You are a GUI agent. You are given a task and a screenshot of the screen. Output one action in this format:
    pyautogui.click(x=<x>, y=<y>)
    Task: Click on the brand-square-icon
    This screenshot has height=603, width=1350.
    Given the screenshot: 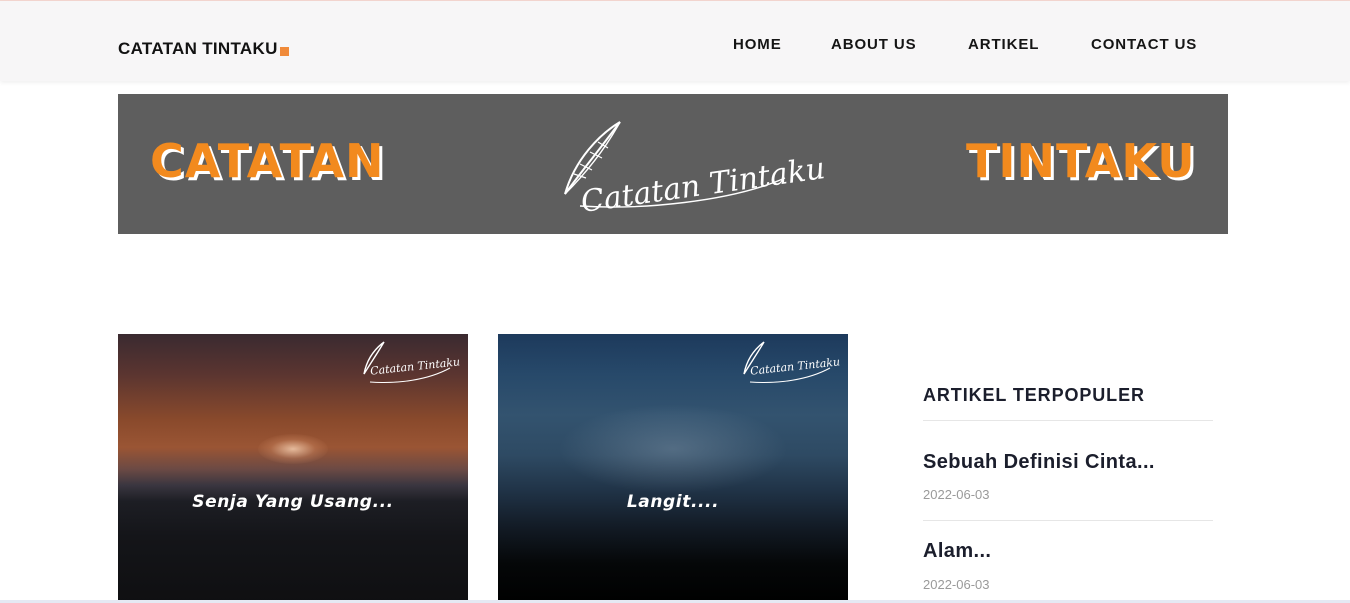 What is the action you would take?
    pyautogui.click(x=284, y=51)
    